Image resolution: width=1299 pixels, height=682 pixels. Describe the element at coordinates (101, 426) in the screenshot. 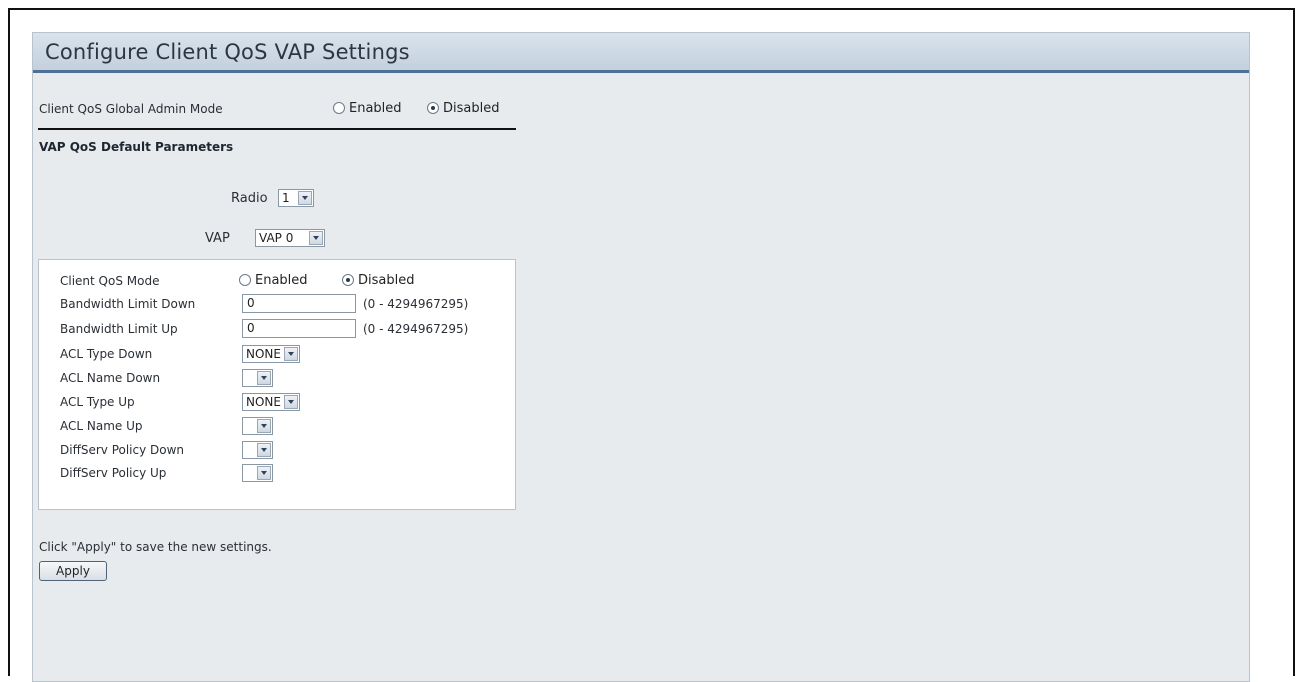

I see `acl-name-up-label: ACL Name Up` at that location.